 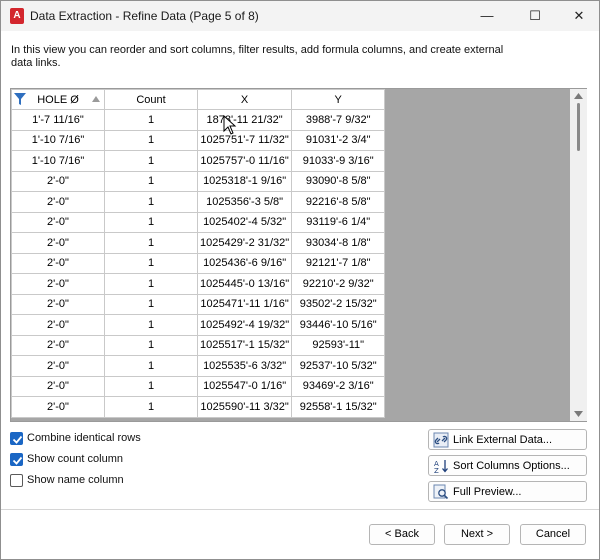 I want to click on filter-icon, so click(x=20, y=99).